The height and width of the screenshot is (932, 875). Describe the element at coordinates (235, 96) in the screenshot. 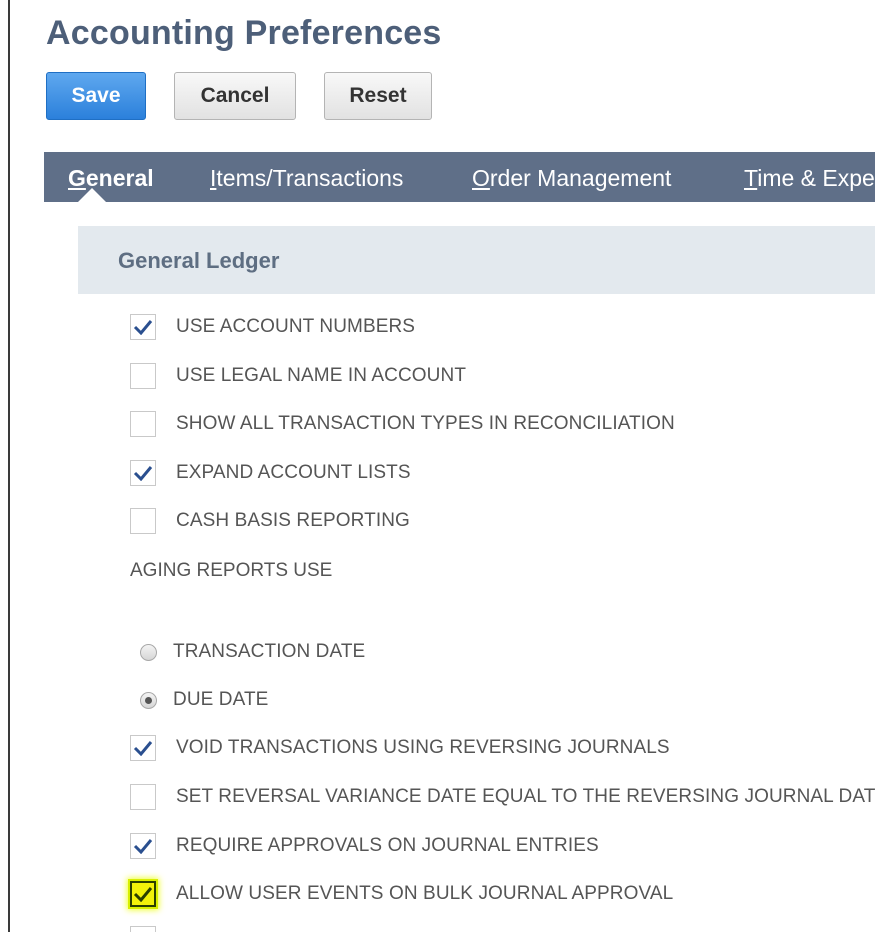

I see `cancel-button: Cancel` at that location.